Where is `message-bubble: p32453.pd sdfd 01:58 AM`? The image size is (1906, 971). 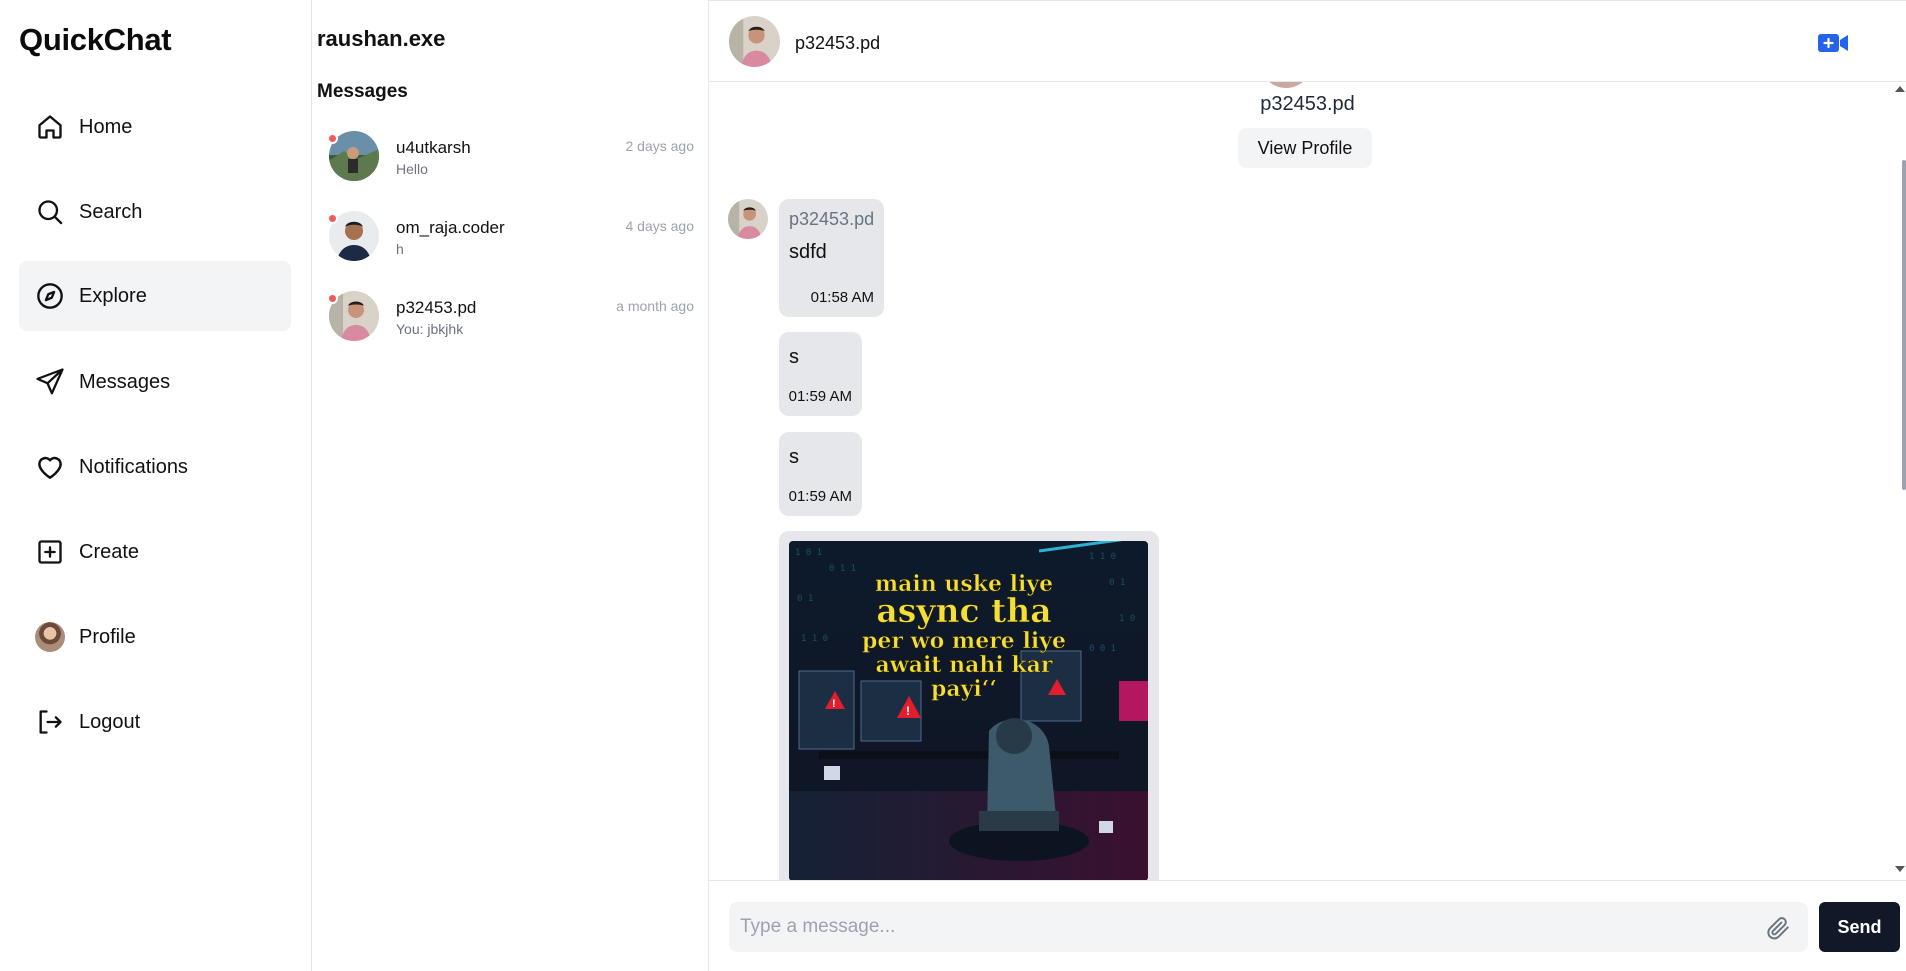 message-bubble: p32453.pd sdfd 01:58 AM is located at coordinates (831, 258).